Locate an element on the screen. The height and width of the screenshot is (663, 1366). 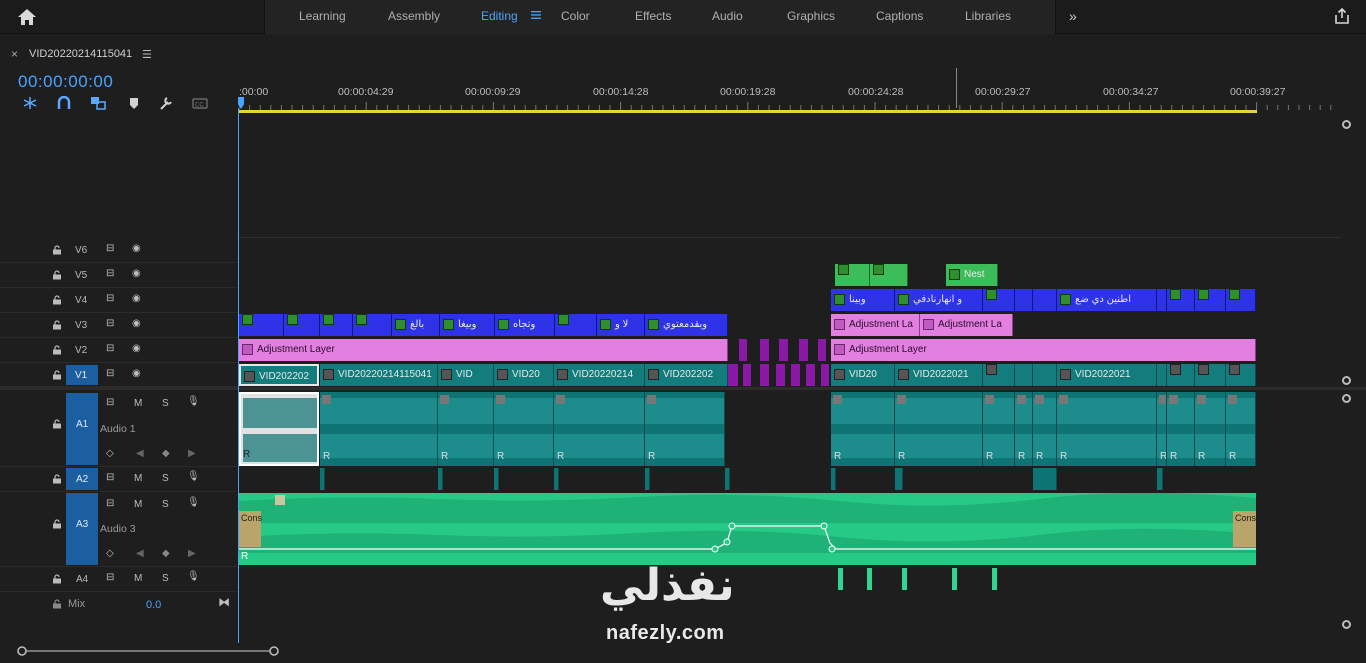
add-keyframe-icon: ◆ is located at coordinates (166, 553).